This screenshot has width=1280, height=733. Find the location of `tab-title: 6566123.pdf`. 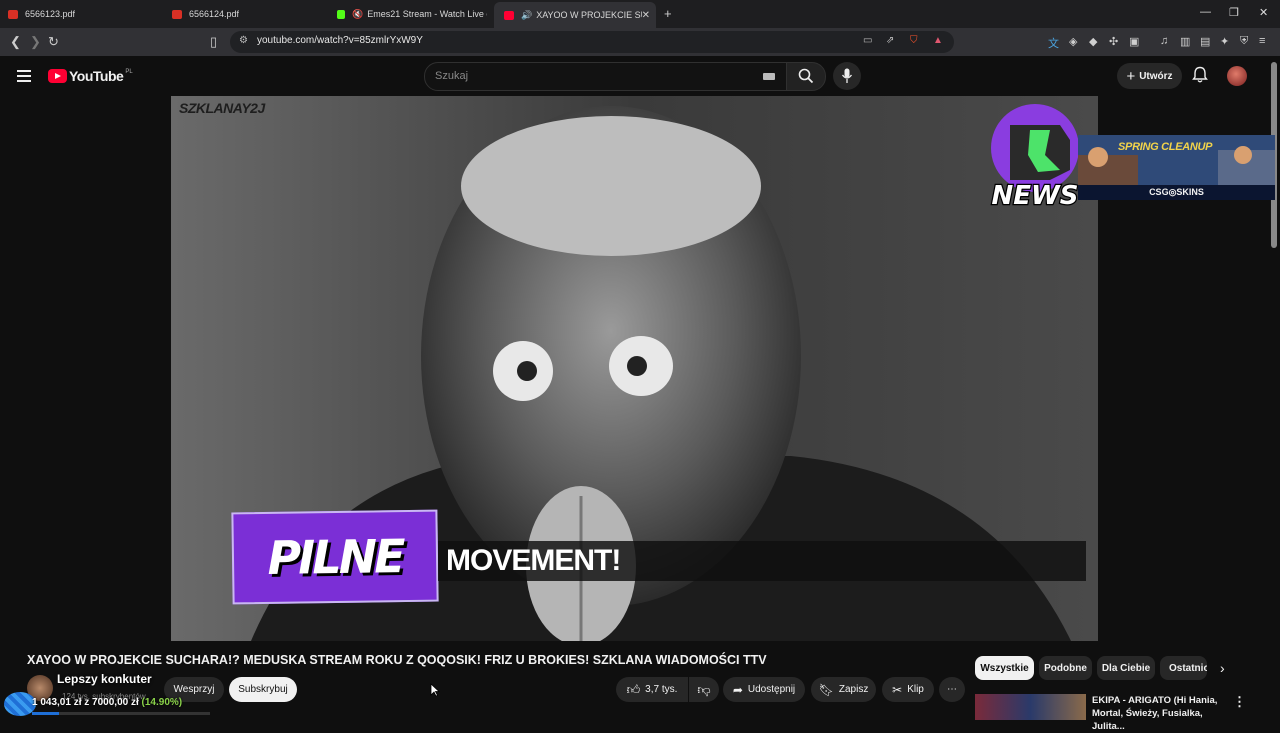

tab-title: 6566123.pdf is located at coordinates (50, 14).